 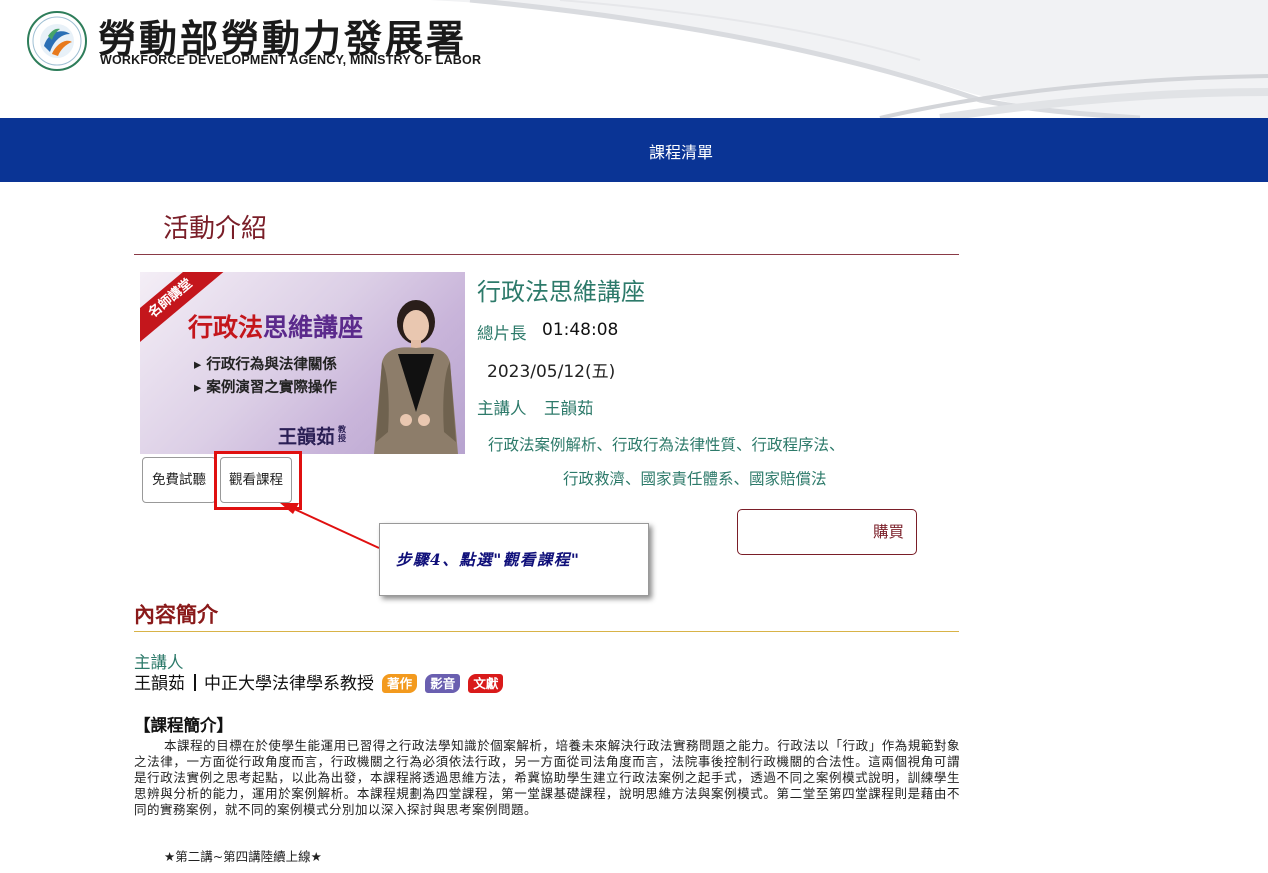 What do you see at coordinates (695, 479) in the screenshot?
I see `course-topics-line-2: 行政救濟、國家責任體系、國家賠償法` at bounding box center [695, 479].